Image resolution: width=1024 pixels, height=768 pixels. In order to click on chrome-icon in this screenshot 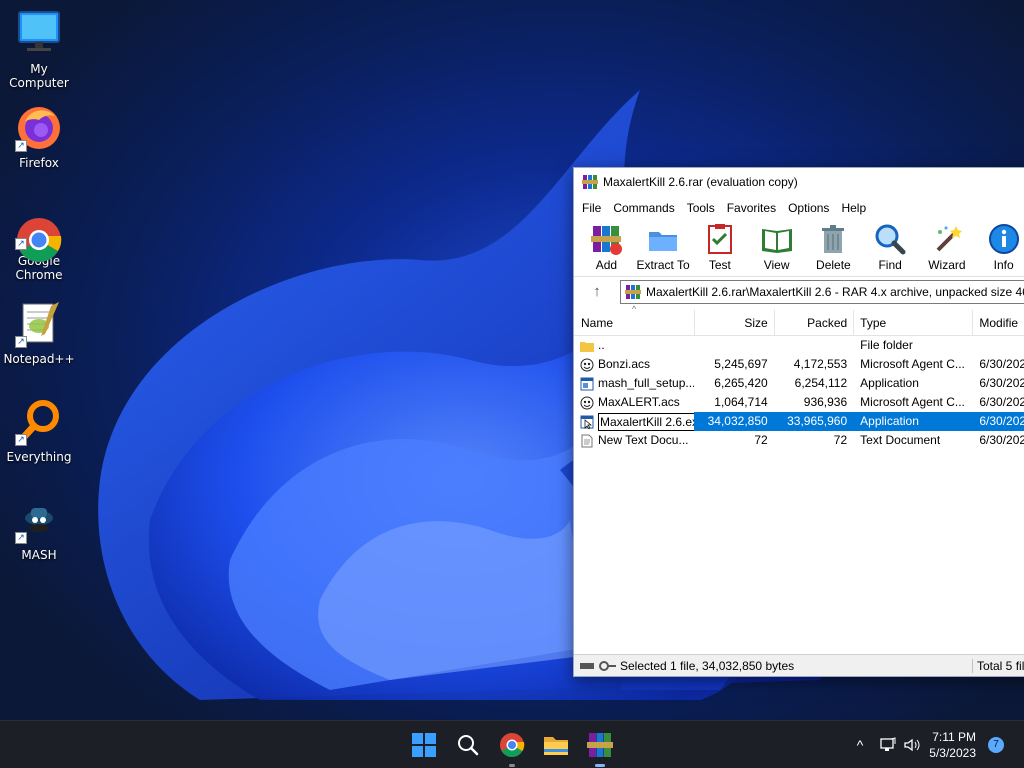, I will do `click(512, 745)`.